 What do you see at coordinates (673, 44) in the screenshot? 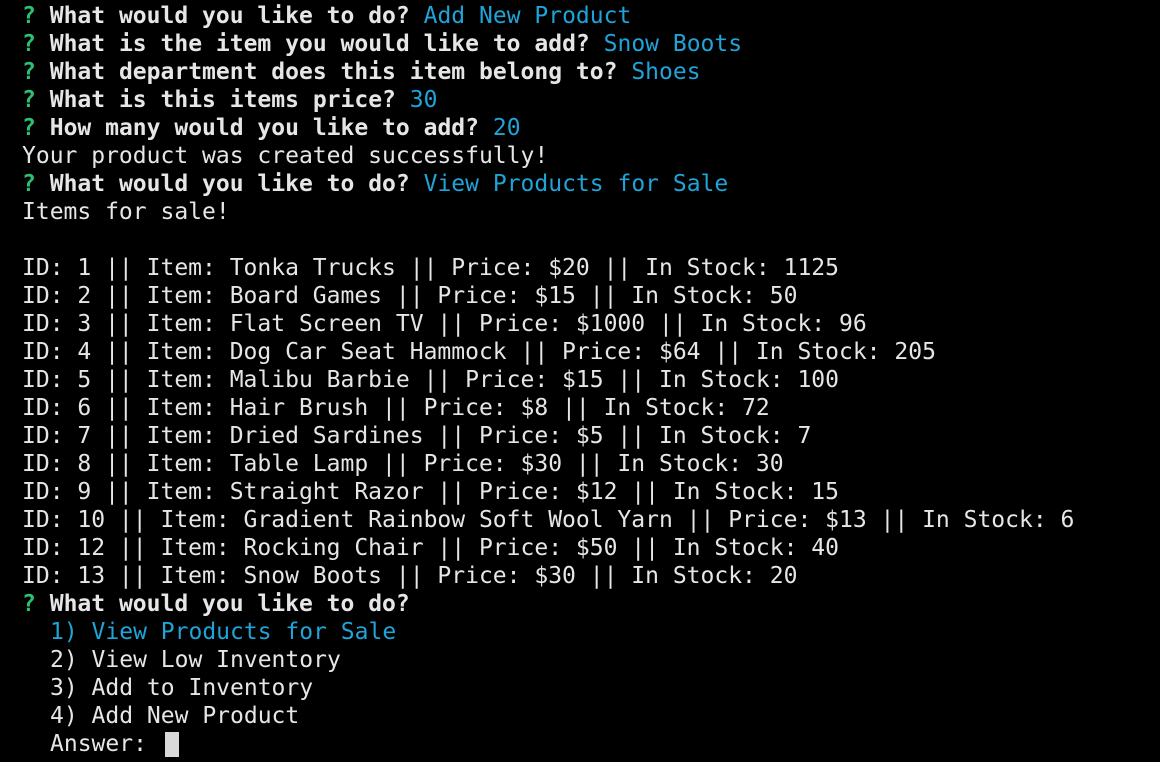
I see `prompt-answer: Snow Boots` at bounding box center [673, 44].